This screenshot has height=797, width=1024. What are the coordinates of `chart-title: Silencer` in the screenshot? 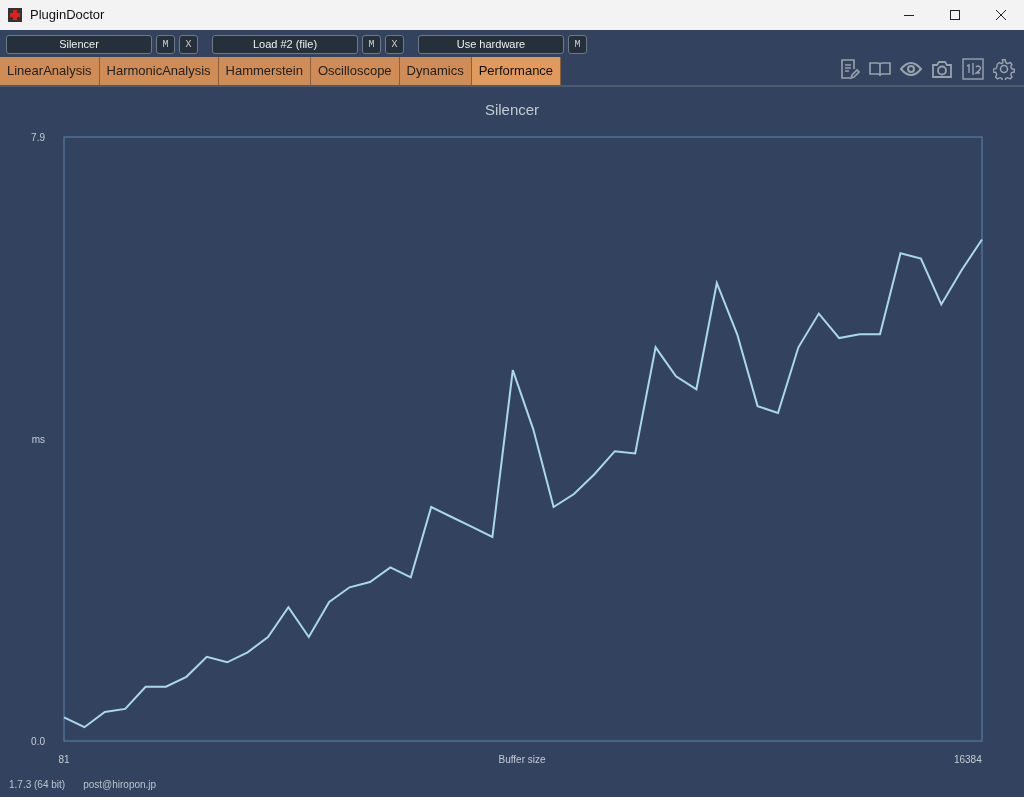 It's located at (512, 109).